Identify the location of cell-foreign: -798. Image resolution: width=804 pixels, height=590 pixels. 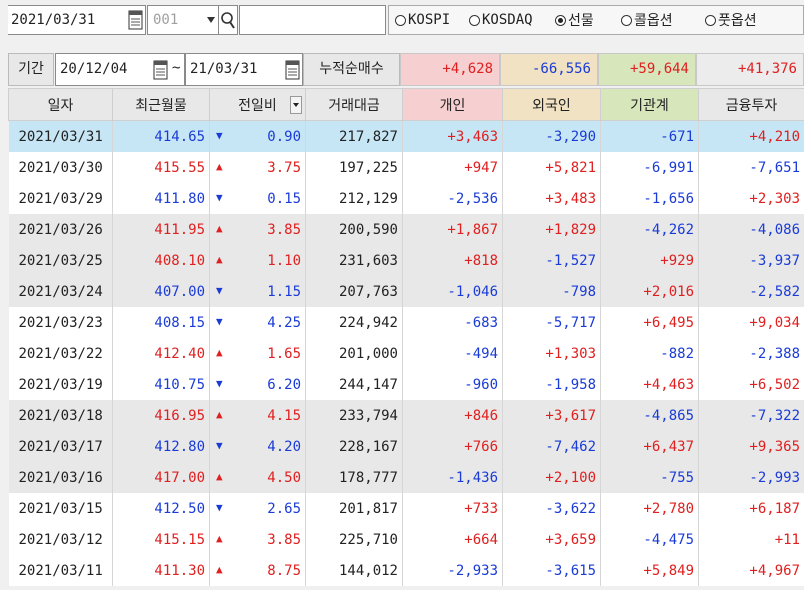
(551, 291).